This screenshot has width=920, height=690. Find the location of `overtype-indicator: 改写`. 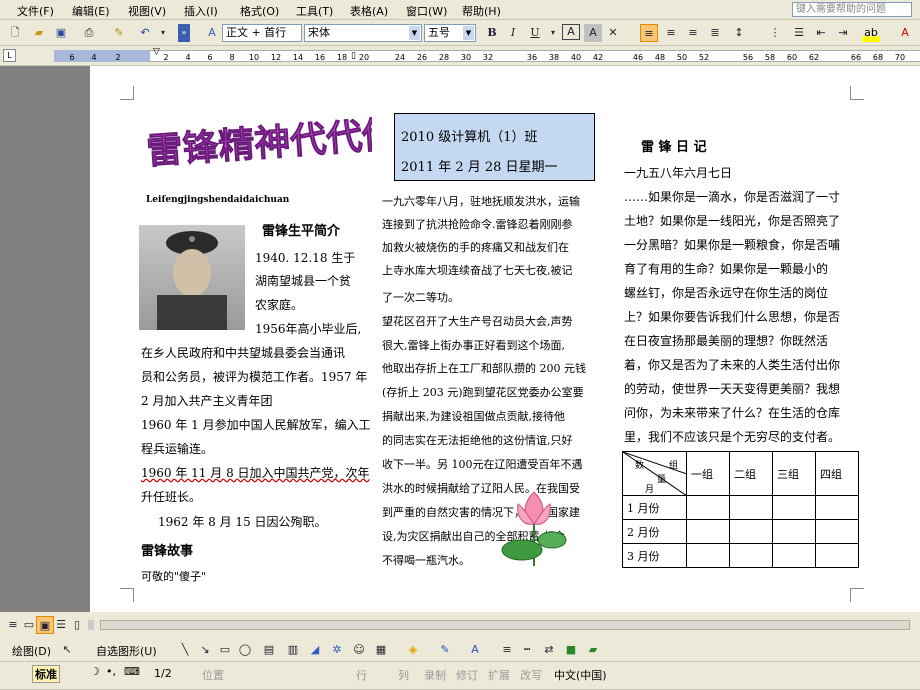

overtype-indicator: 改写 is located at coordinates (531, 675).